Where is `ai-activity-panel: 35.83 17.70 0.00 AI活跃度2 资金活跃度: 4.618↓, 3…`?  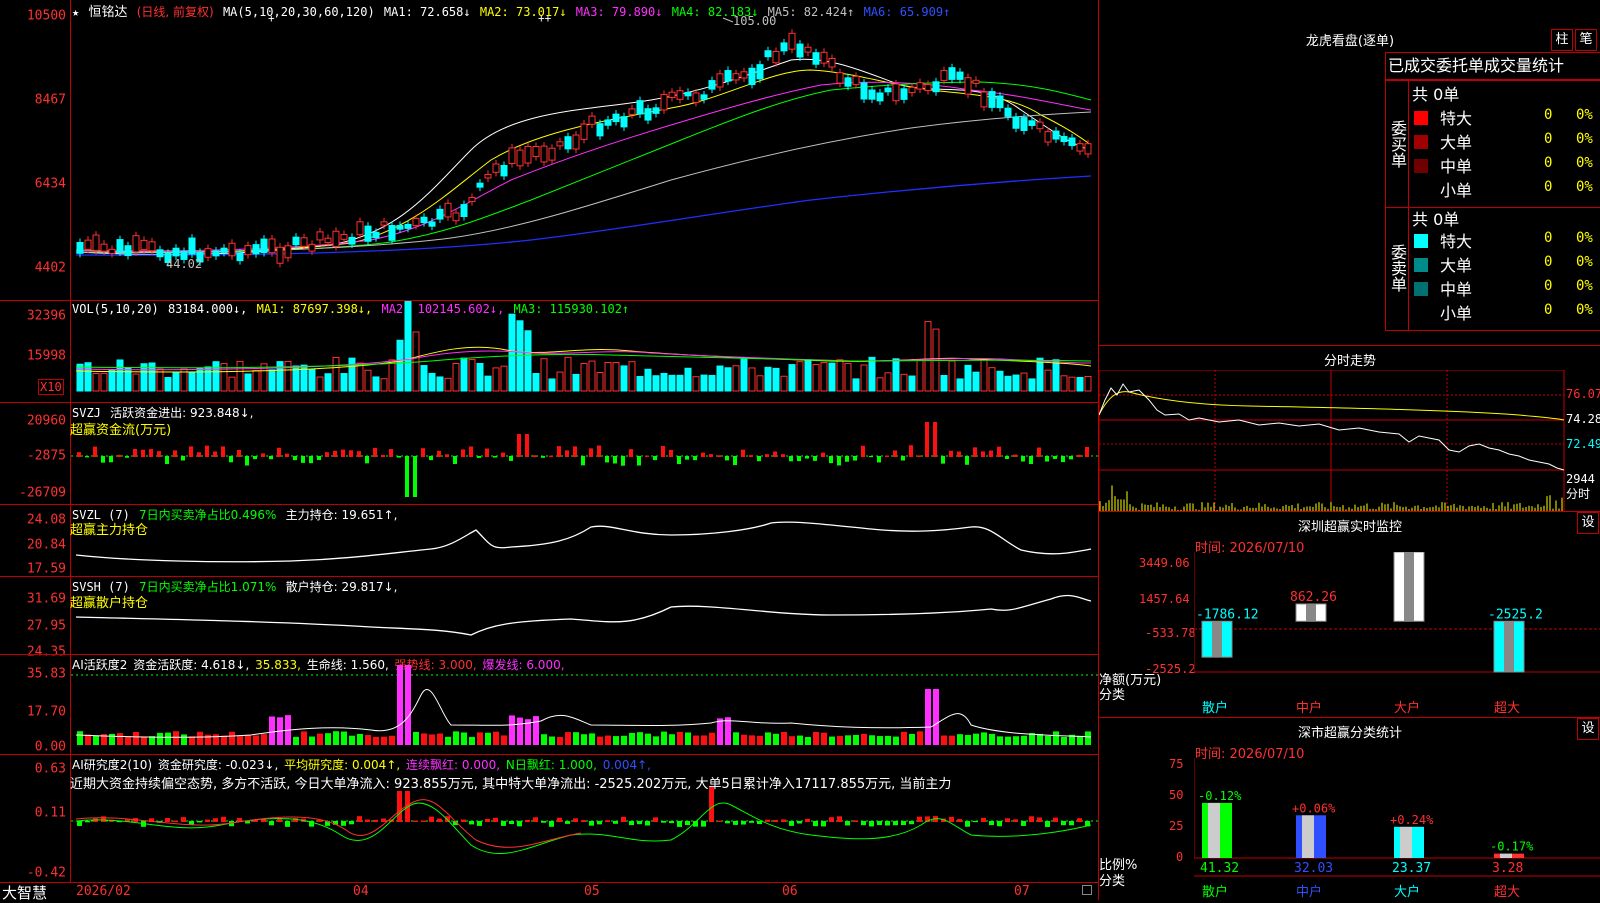 ai-activity-panel: 35.83 17.70 0.00 AI活跃度2 资金活跃度: 4.618↓, 3… is located at coordinates (549, 704).